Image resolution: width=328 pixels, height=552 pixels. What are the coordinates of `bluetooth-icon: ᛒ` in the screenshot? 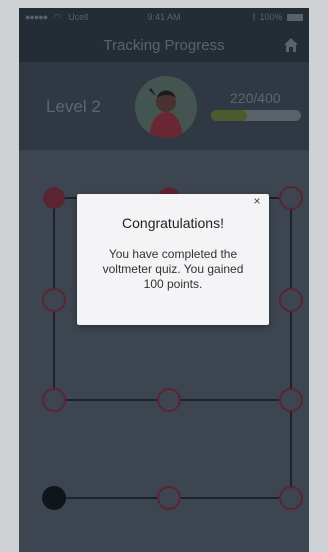 It's located at (254, 17).